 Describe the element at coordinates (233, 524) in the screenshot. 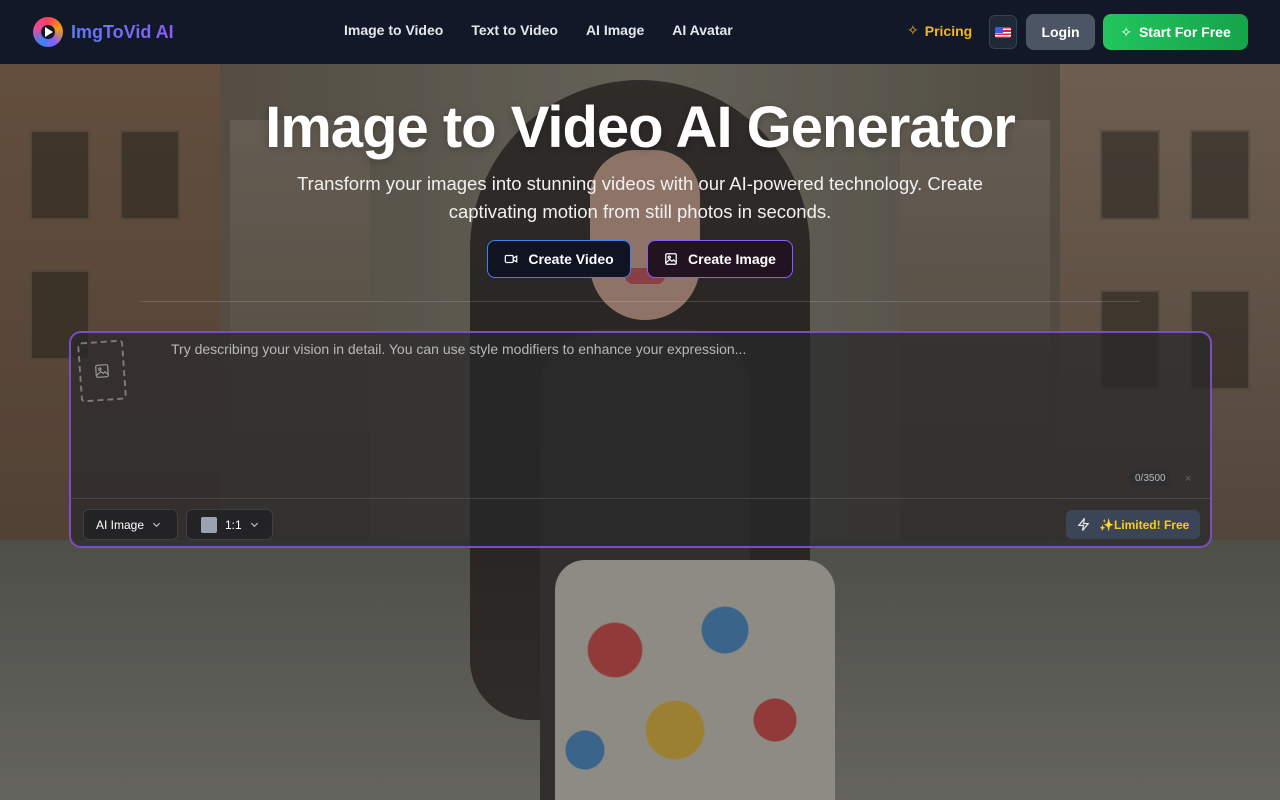

I see `aspect-ratio-value: 1:1` at that location.